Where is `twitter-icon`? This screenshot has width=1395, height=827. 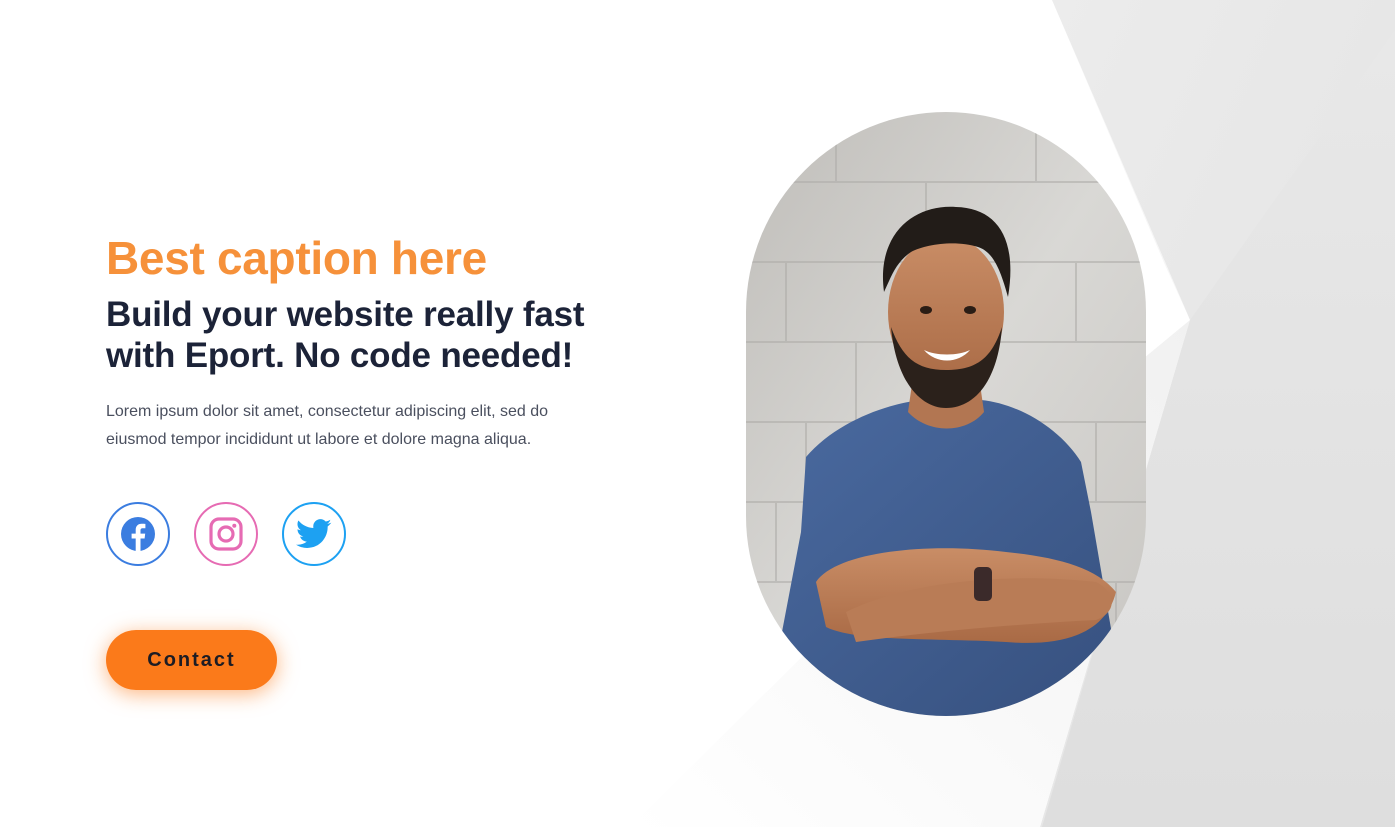 twitter-icon is located at coordinates (314, 533).